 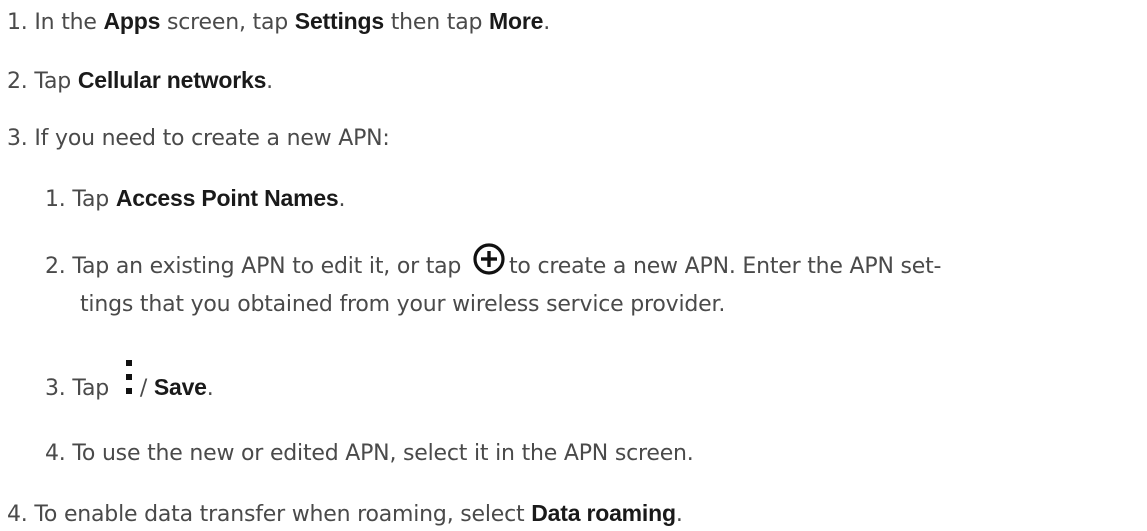 I want to click on step-text: If you need to create a new APN:, so click(x=212, y=138).